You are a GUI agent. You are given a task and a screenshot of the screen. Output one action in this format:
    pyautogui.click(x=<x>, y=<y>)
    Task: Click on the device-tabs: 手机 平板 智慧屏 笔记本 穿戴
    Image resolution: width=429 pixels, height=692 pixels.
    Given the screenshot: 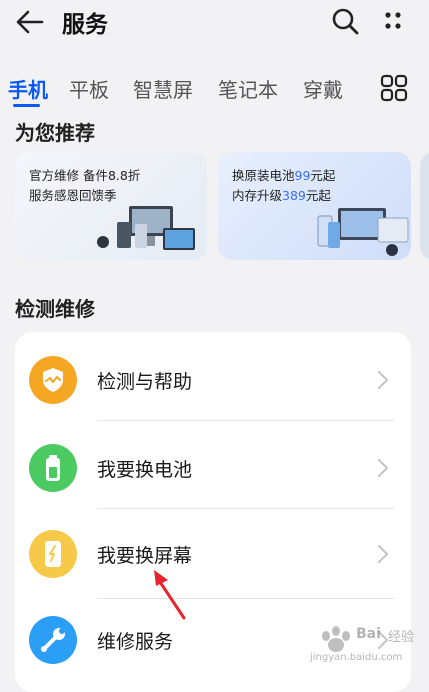 What is the action you would take?
    pyautogui.click(x=214, y=90)
    